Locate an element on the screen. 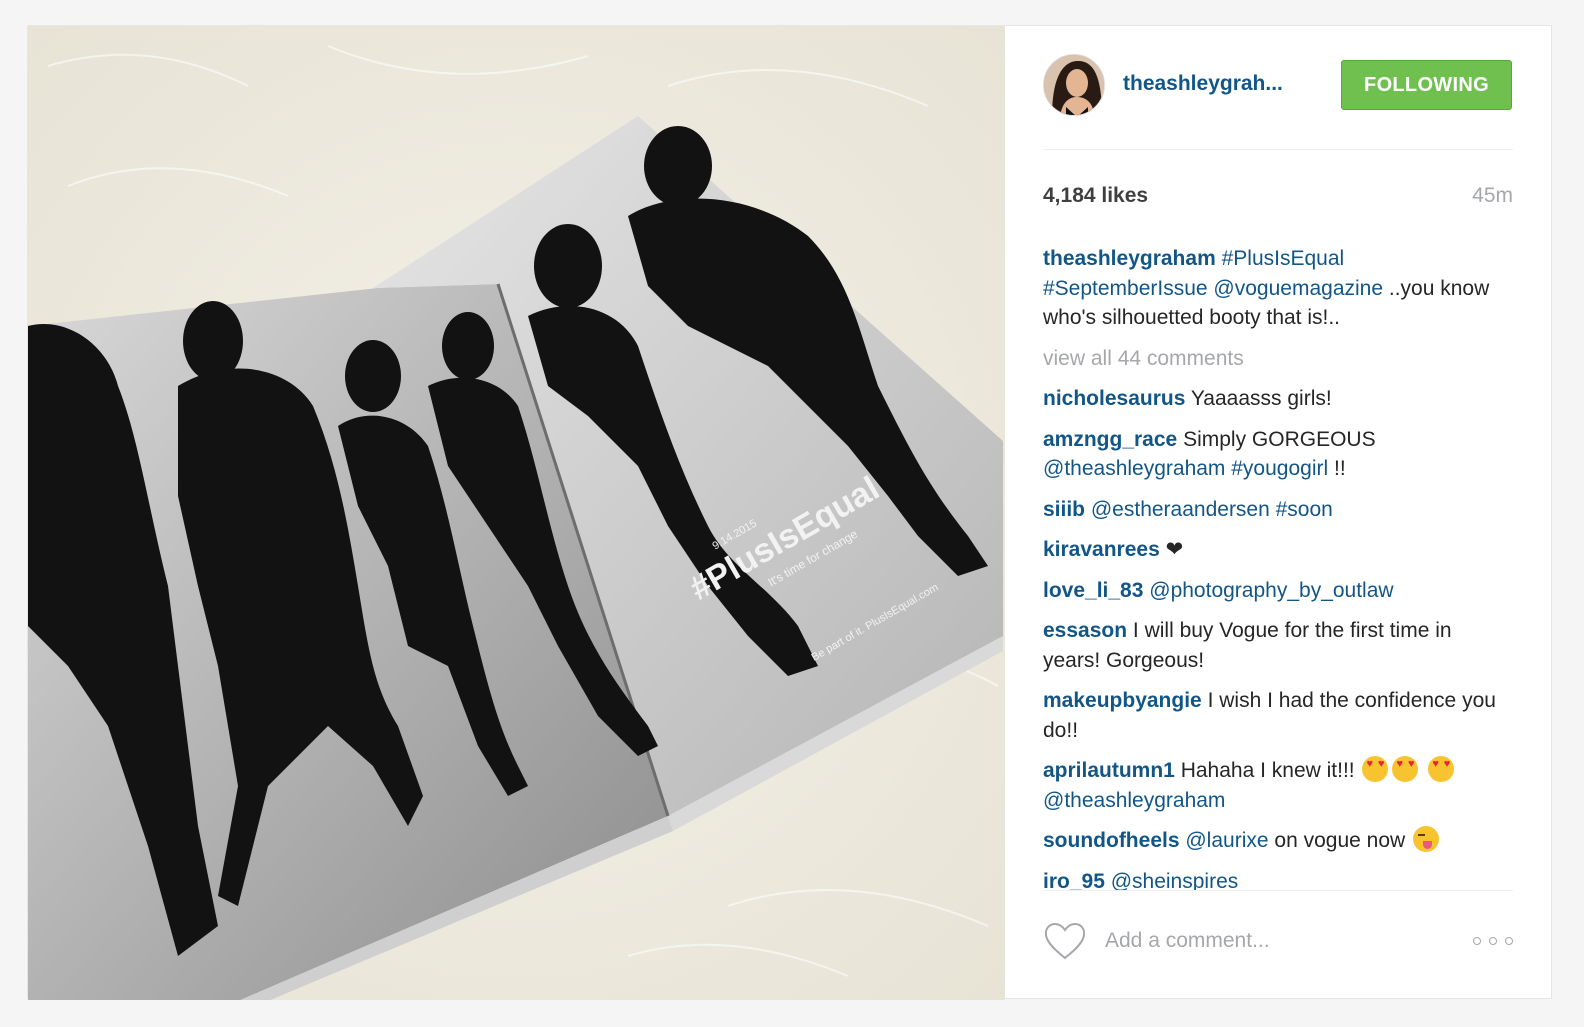 Image resolution: width=1584 pixels, height=1027 pixels. avatar-image is located at coordinates (1074, 85).